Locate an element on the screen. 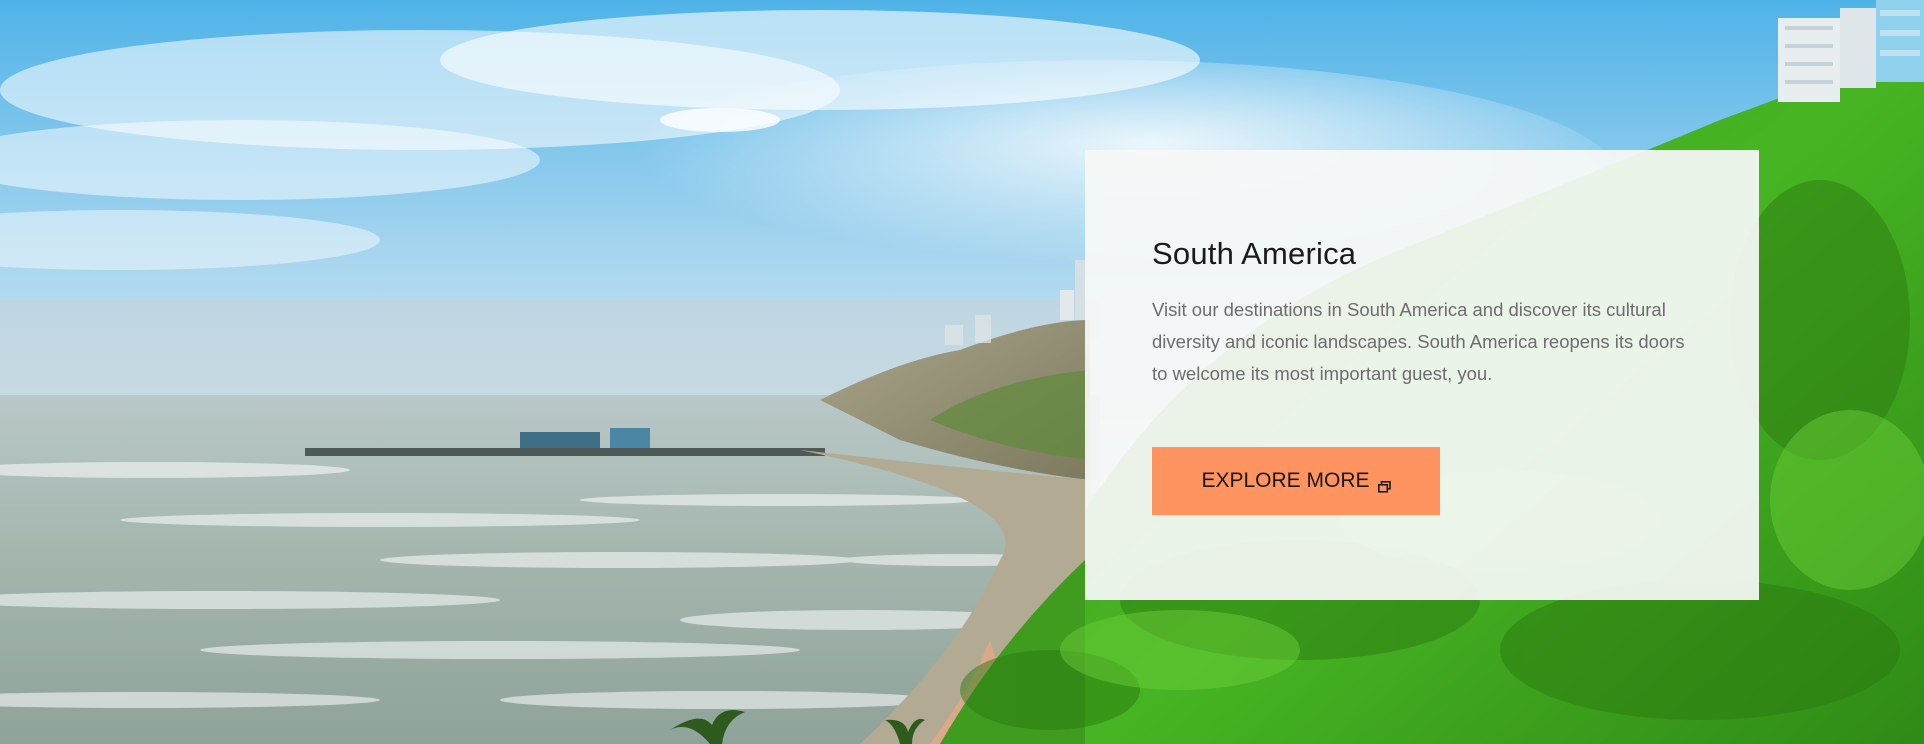 The image size is (1924, 744). destination-title: South America is located at coordinates (1254, 253).